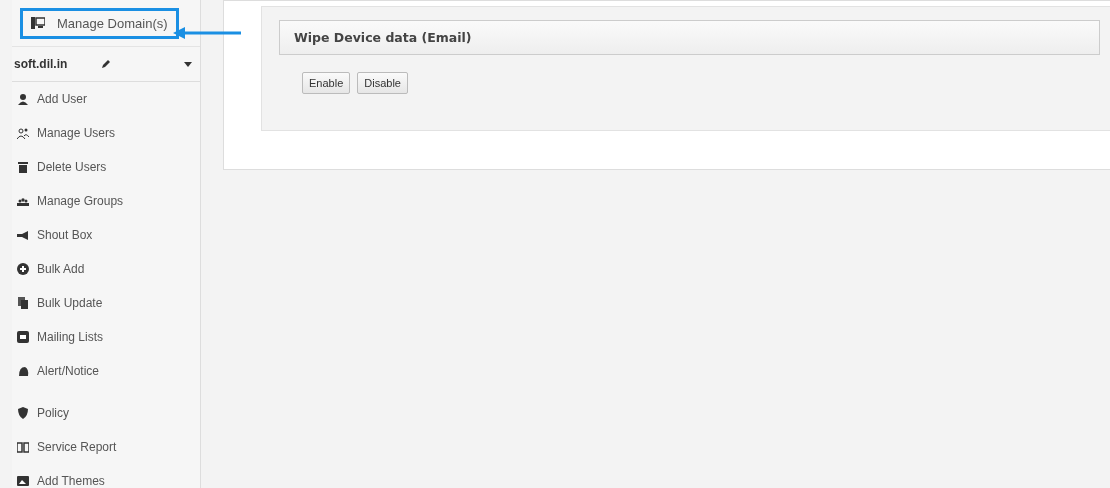  Describe the element at coordinates (23, 167) in the screenshot. I see `trash-icon` at that location.